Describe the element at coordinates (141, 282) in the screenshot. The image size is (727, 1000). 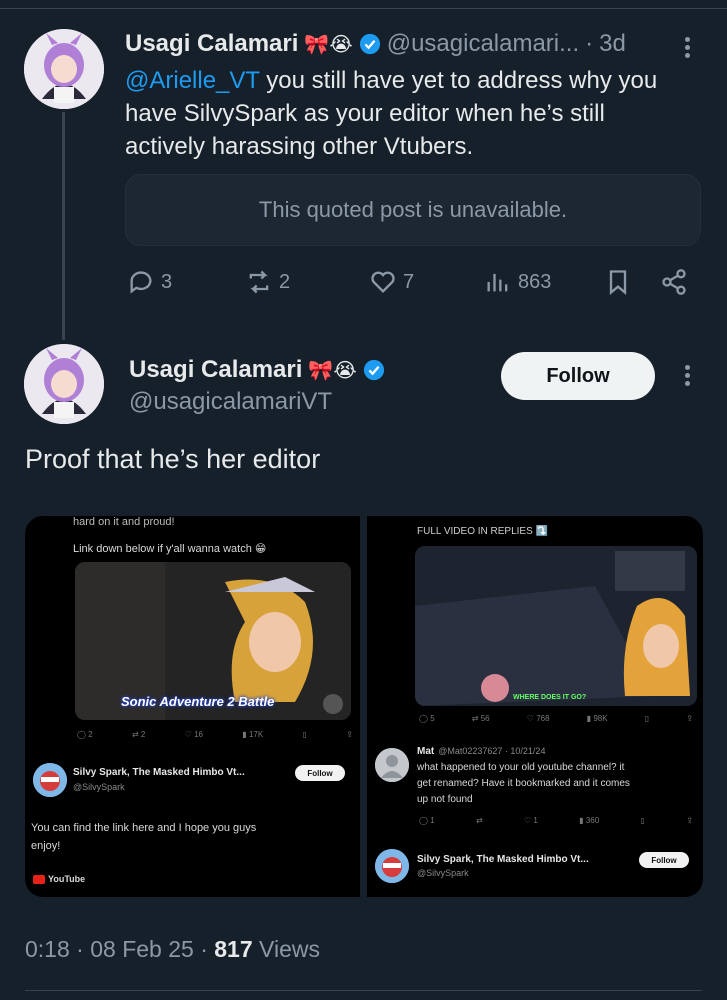
I see `reply-icon` at that location.